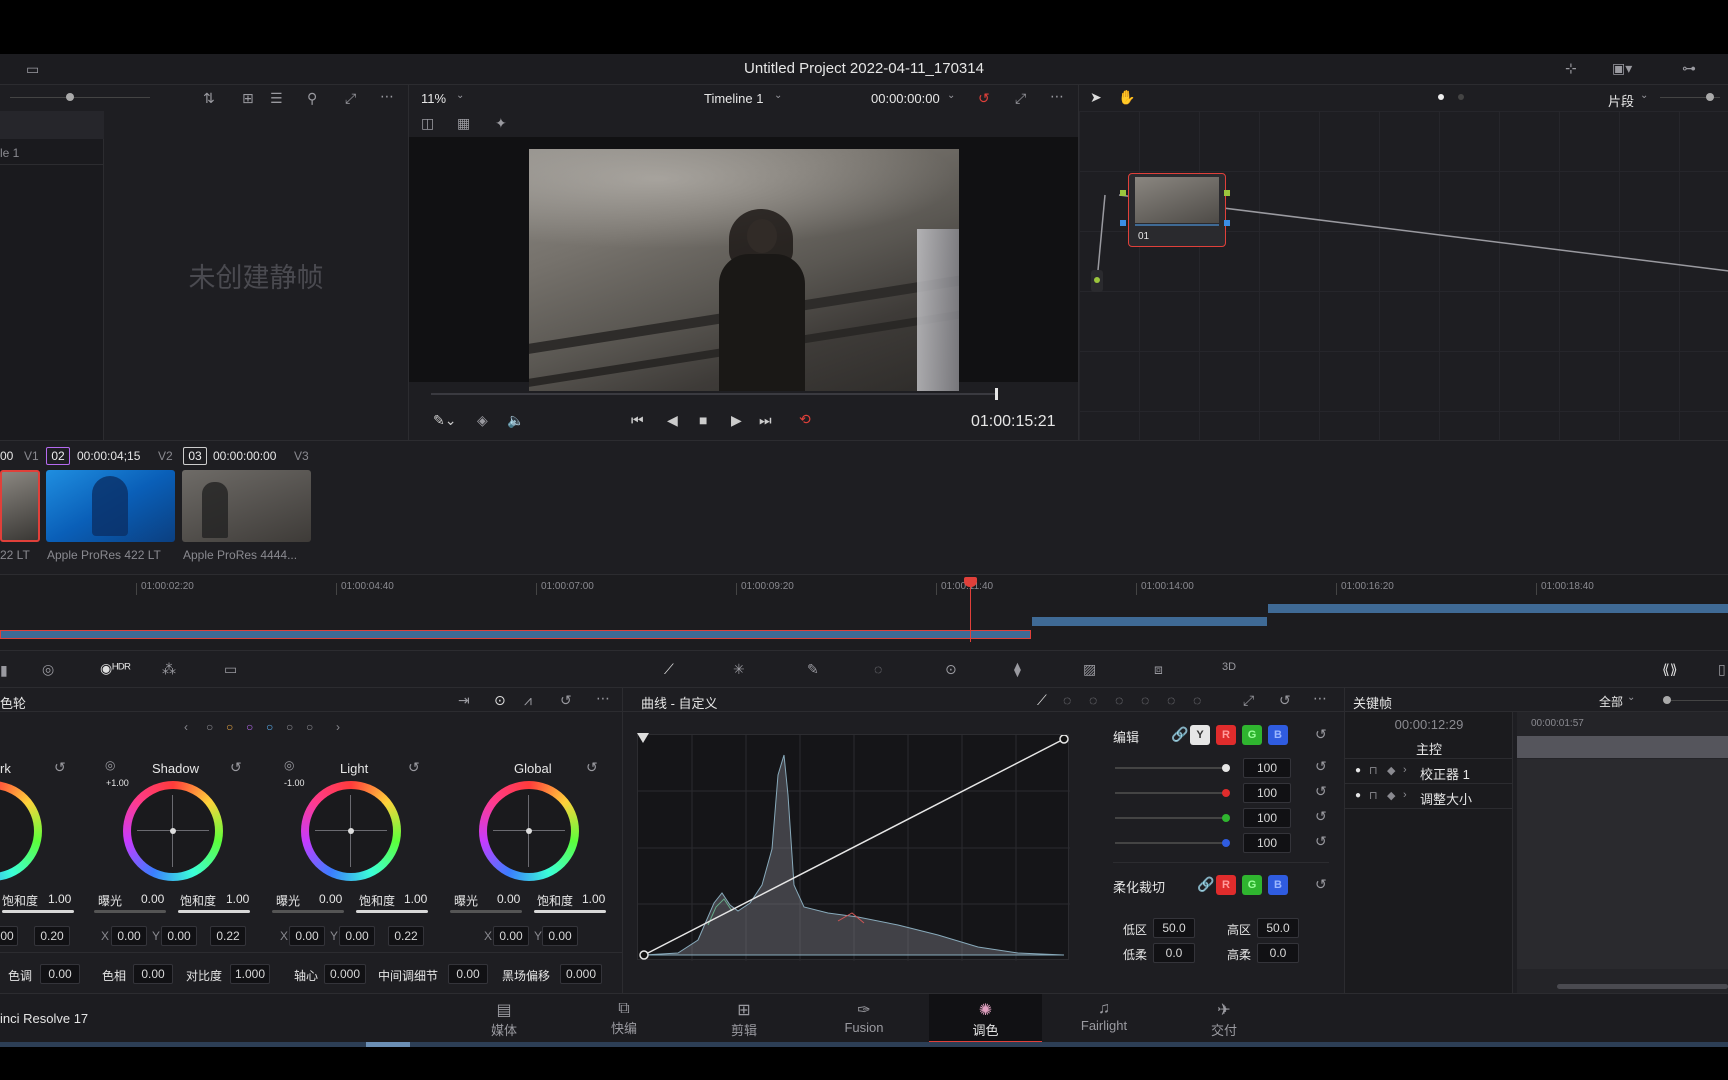  Describe the element at coordinates (1089, 669) in the screenshot. I see `blur-icon: ▨` at that location.